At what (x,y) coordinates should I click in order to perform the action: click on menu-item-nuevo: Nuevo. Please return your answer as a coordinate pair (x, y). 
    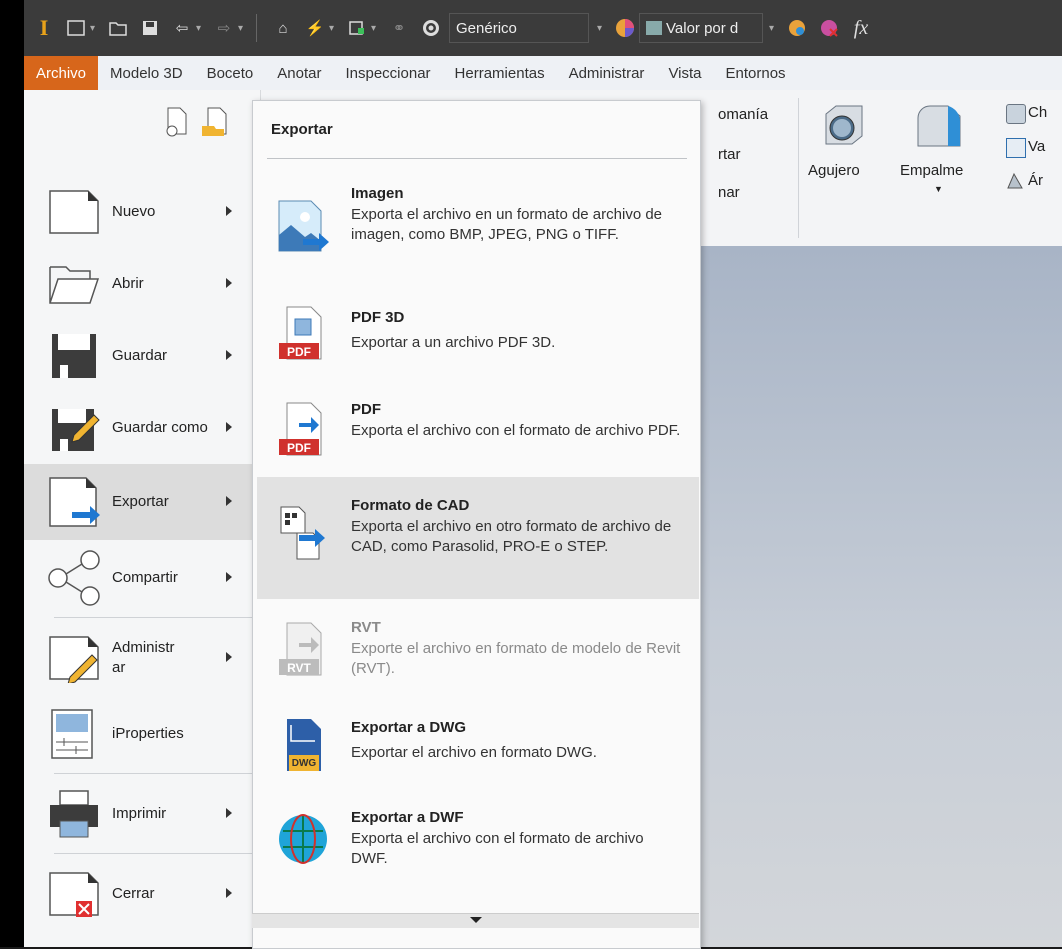
    Looking at the image, I should click on (142, 212).